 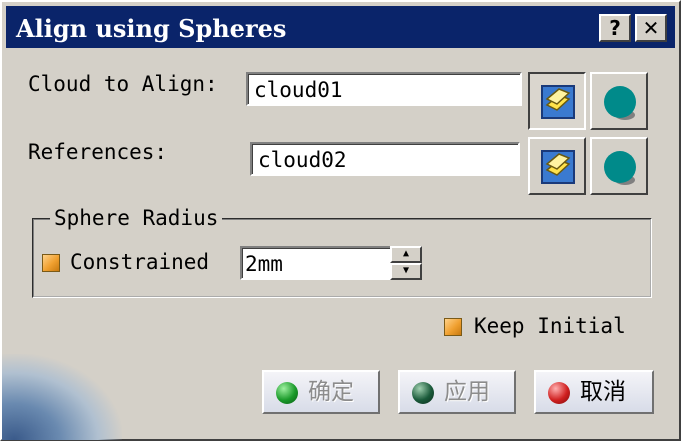 What do you see at coordinates (136, 218) in the screenshot?
I see `sphere-radius-legend: Sphere Radius` at bounding box center [136, 218].